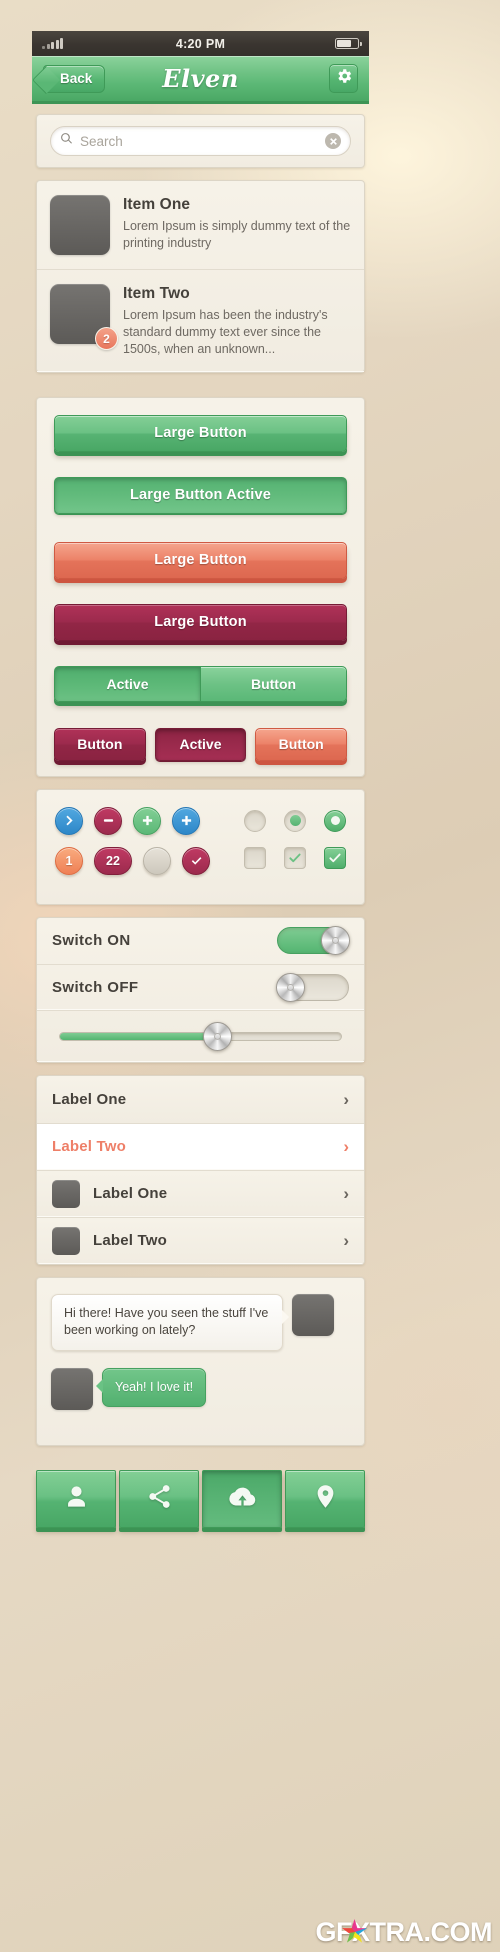 The image size is (500, 1952). What do you see at coordinates (200, 1240) in the screenshot?
I see `label-row-four: Label Two ›` at bounding box center [200, 1240].